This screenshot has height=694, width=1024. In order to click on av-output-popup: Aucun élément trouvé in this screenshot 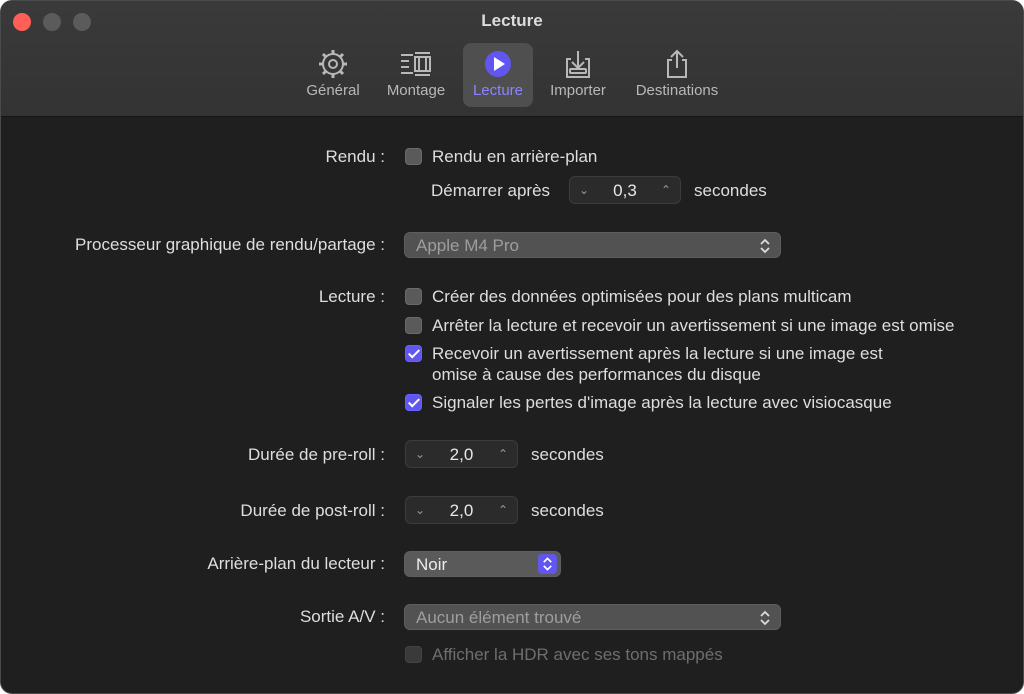, I will do `click(592, 617)`.